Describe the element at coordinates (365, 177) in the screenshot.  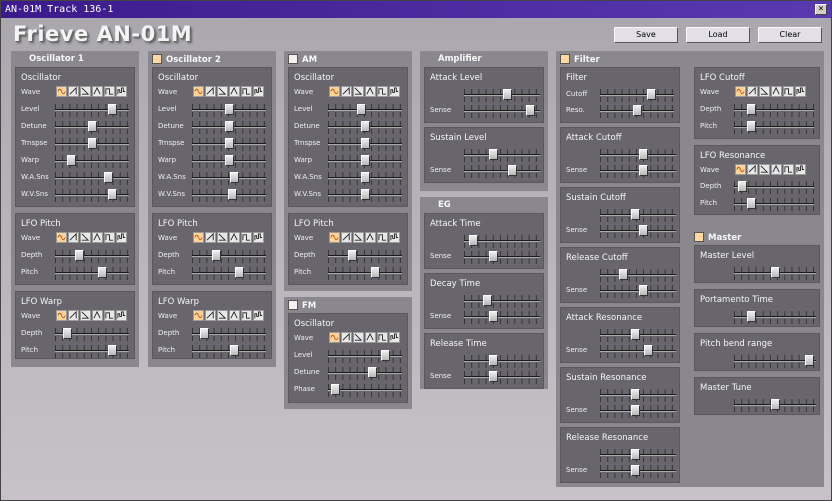
I see `am-wasns-slider-thumb` at that location.